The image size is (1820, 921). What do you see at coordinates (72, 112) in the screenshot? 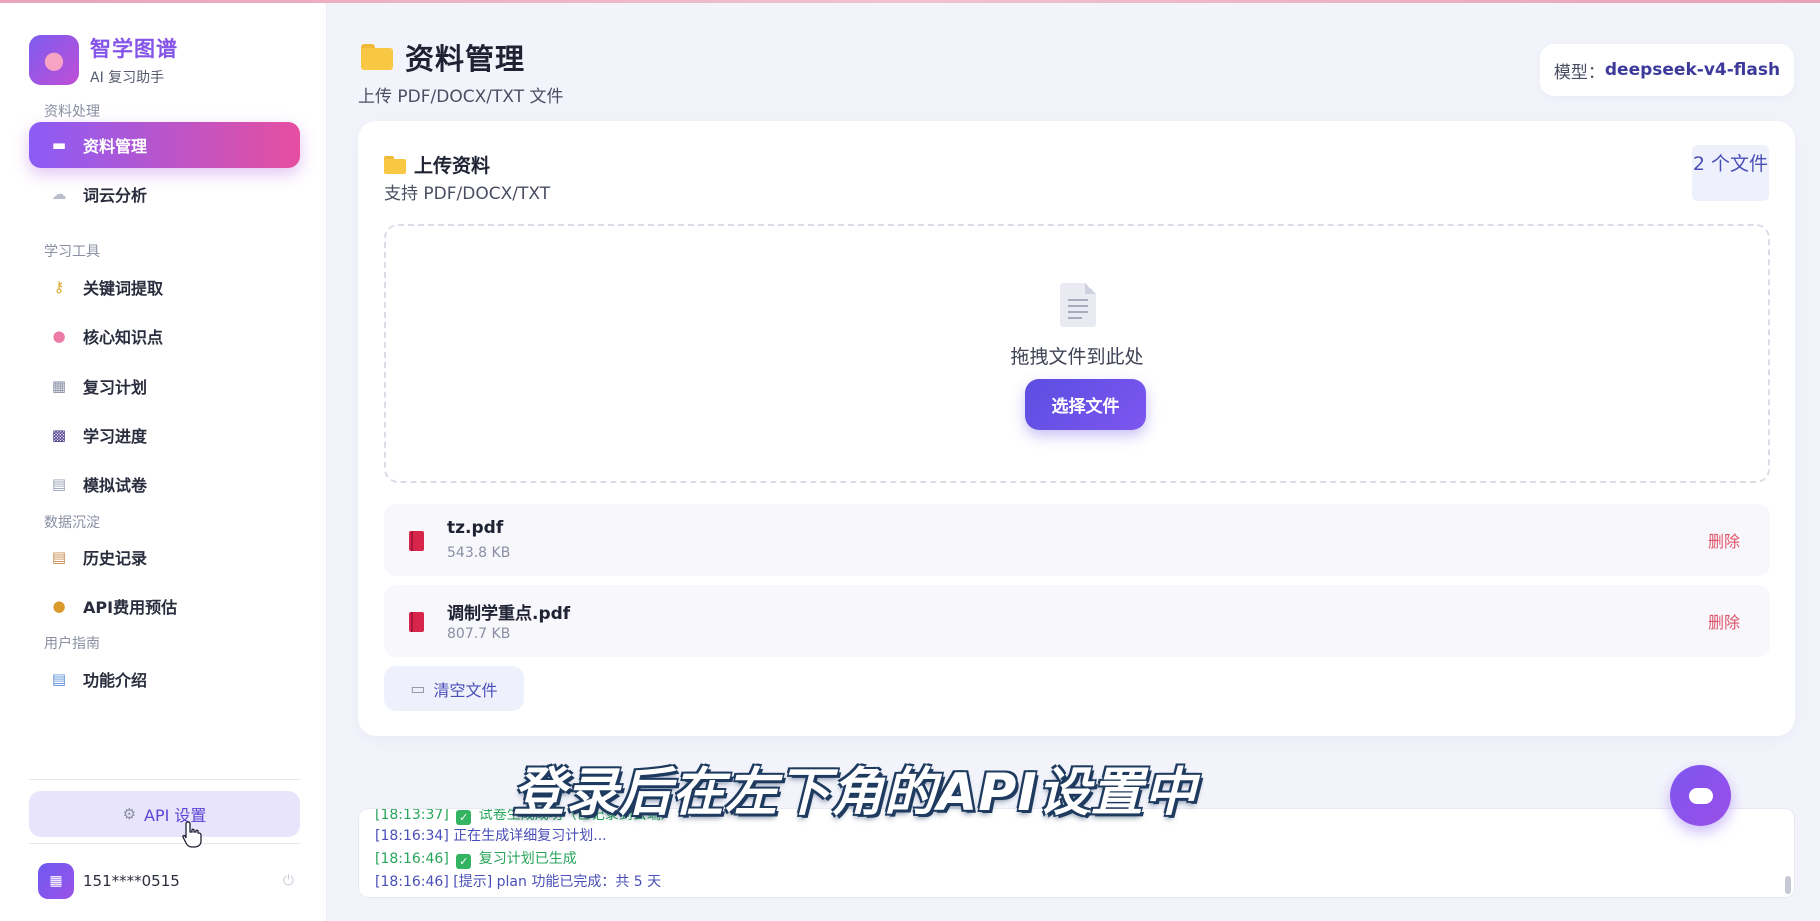
I see `section-label: 资料处理` at bounding box center [72, 112].